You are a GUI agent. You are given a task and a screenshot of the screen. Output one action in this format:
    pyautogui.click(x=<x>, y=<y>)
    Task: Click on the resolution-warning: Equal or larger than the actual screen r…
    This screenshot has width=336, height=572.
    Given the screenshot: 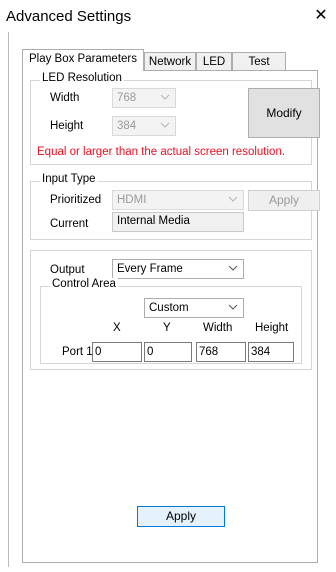 What is the action you would take?
    pyautogui.click(x=161, y=152)
    